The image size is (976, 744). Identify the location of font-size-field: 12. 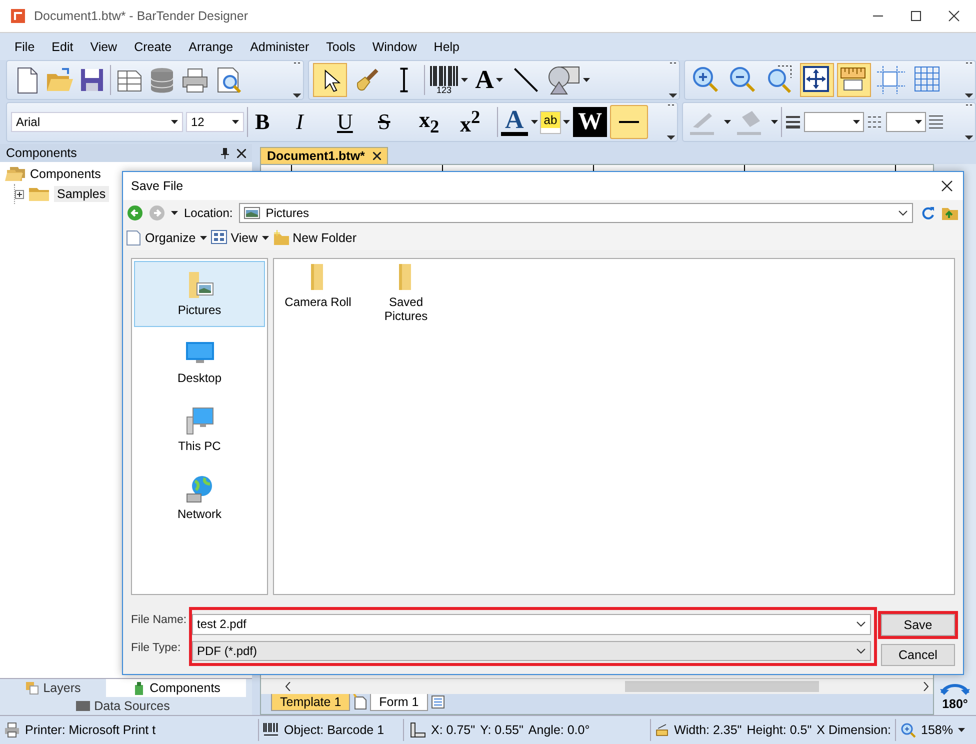
(215, 122).